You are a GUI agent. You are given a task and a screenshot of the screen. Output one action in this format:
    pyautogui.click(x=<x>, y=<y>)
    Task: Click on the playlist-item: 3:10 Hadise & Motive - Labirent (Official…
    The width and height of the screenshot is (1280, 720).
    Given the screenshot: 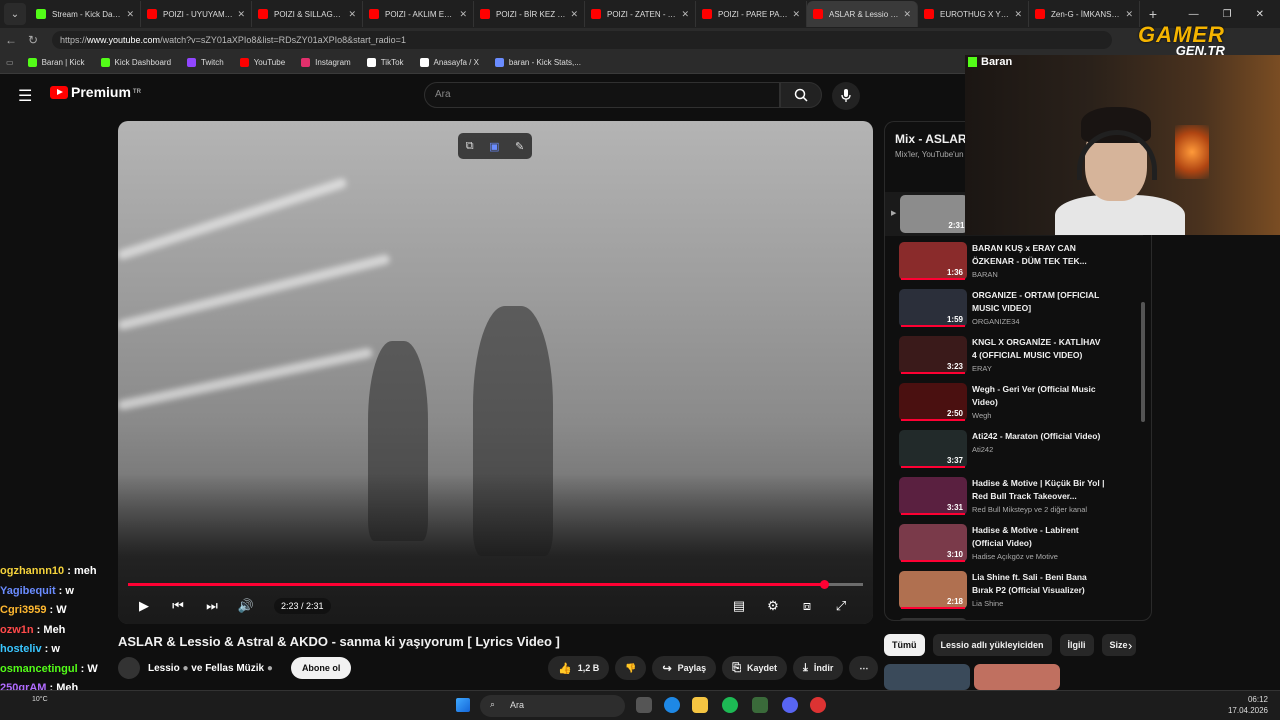 What is the action you would take?
    pyautogui.click(x=1014, y=544)
    